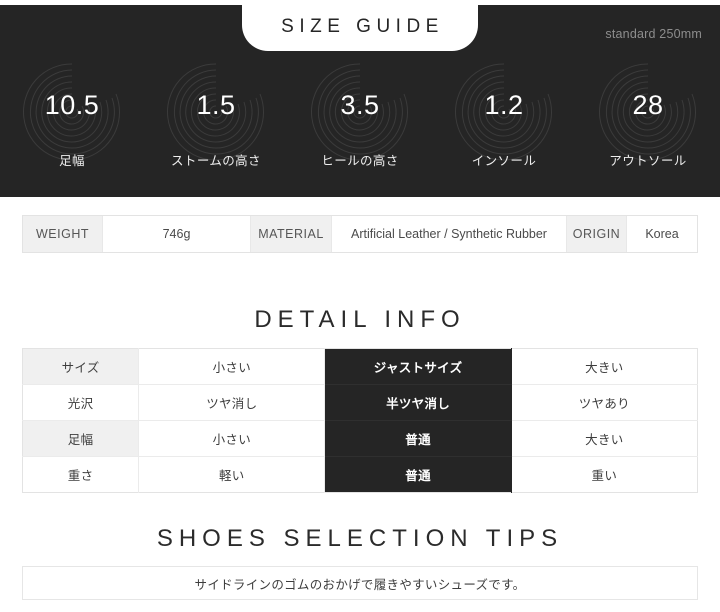 This screenshot has height=612, width=720. Describe the element at coordinates (449, 234) in the screenshot. I see `spec-material-value: Artificial Leather / Synthetic Rubber` at that location.